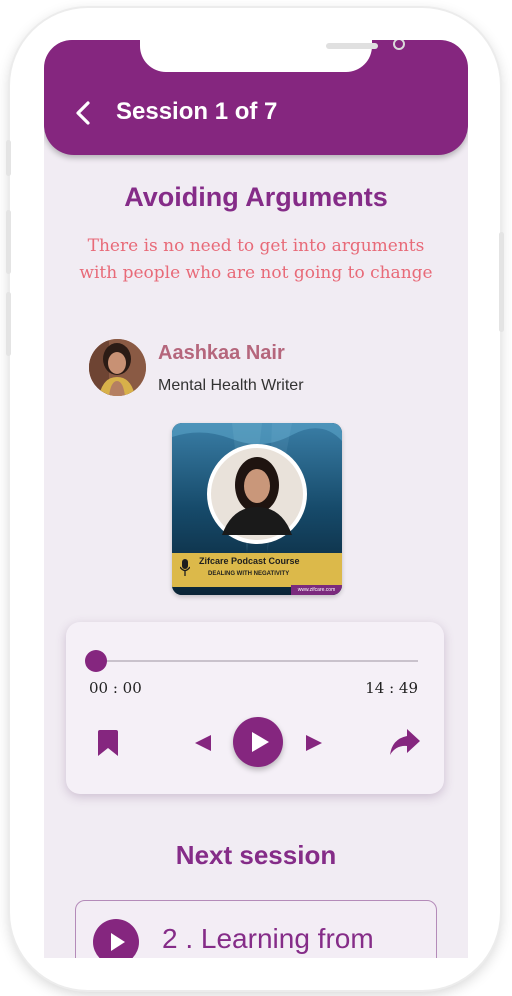  I want to click on cover-title: Zifcare Podcast Course, so click(249, 561).